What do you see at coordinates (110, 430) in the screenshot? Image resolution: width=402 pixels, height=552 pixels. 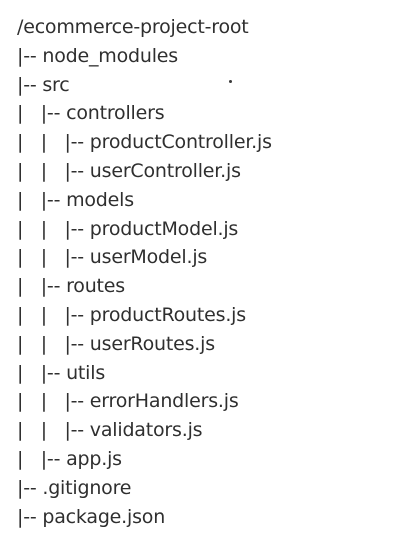 I see `tree-line-validators: | | |-- validators.js` at bounding box center [110, 430].